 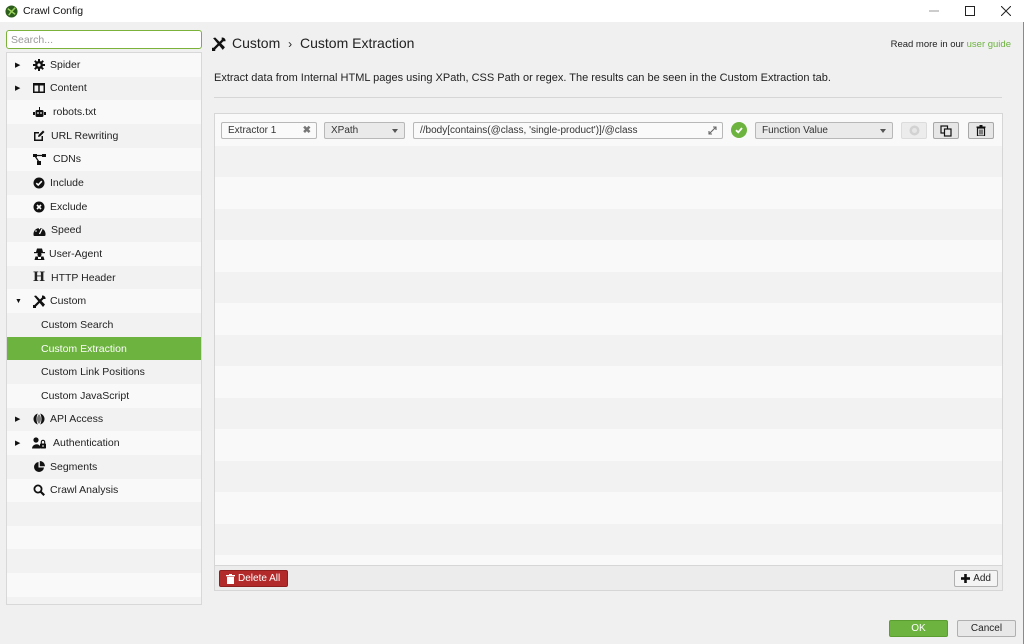 I want to click on sidebar-item-custom-javascript: Custom JavaScript, so click(x=104, y=395).